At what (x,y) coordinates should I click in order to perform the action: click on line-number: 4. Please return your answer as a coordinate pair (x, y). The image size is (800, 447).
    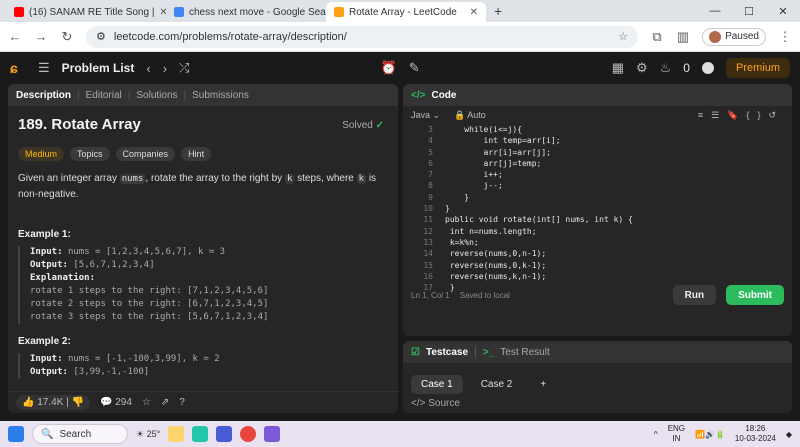
    Looking at the image, I should click on (430, 141).